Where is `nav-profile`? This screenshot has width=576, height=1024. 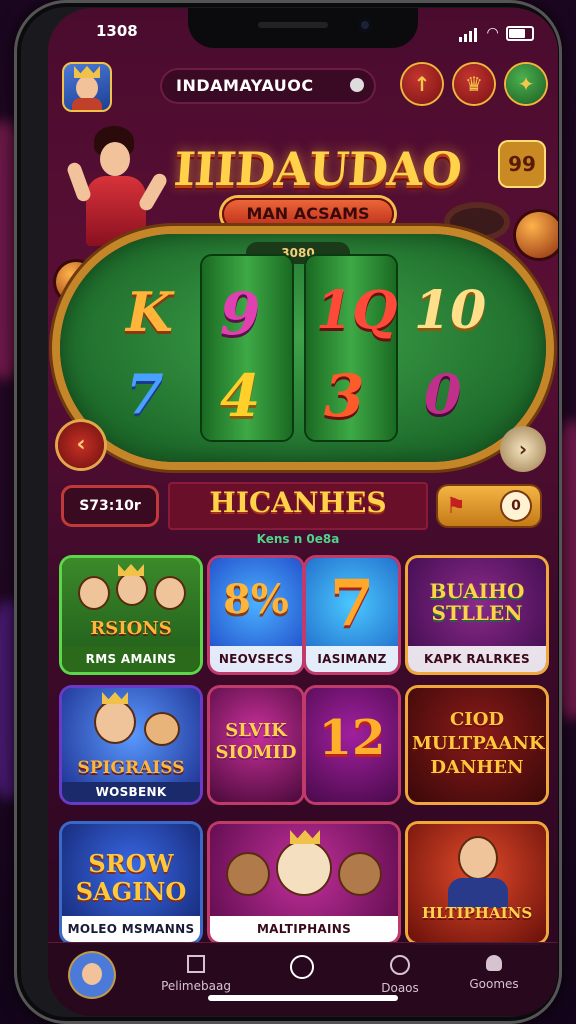
nav-profile is located at coordinates (92, 975).